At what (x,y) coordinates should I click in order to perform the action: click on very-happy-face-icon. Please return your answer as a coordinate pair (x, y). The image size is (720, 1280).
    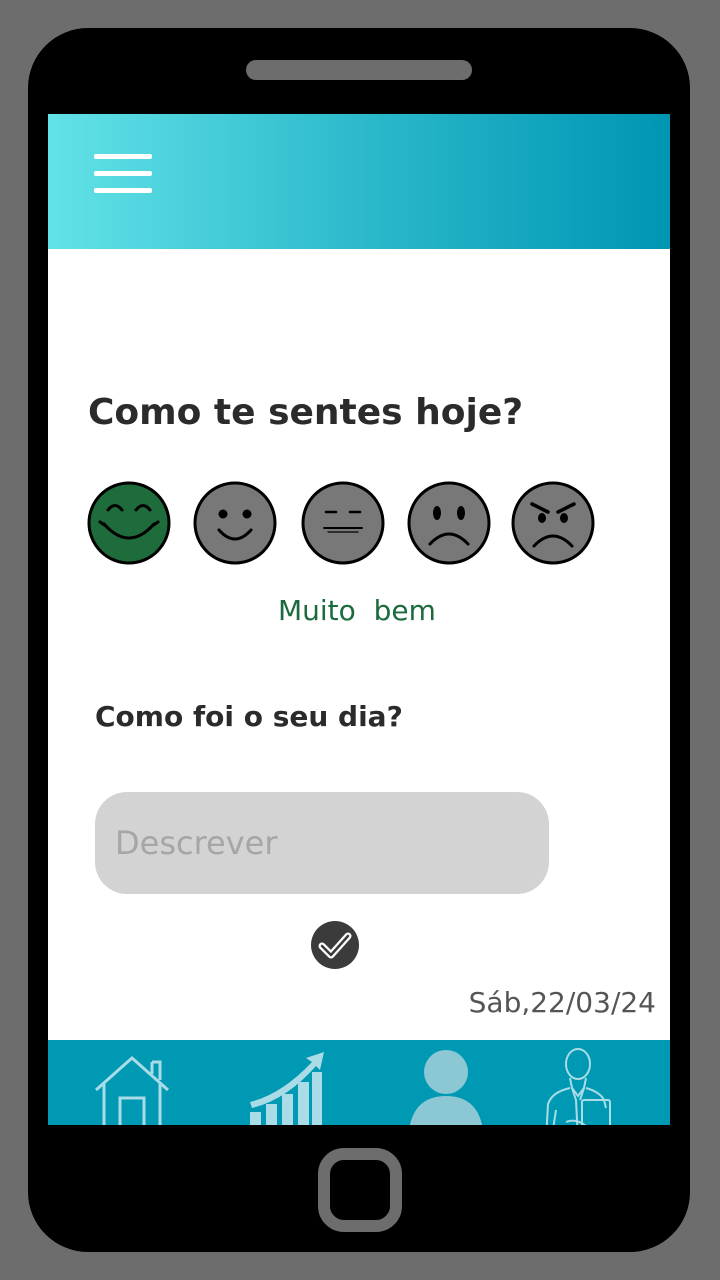
    Looking at the image, I should click on (129, 523).